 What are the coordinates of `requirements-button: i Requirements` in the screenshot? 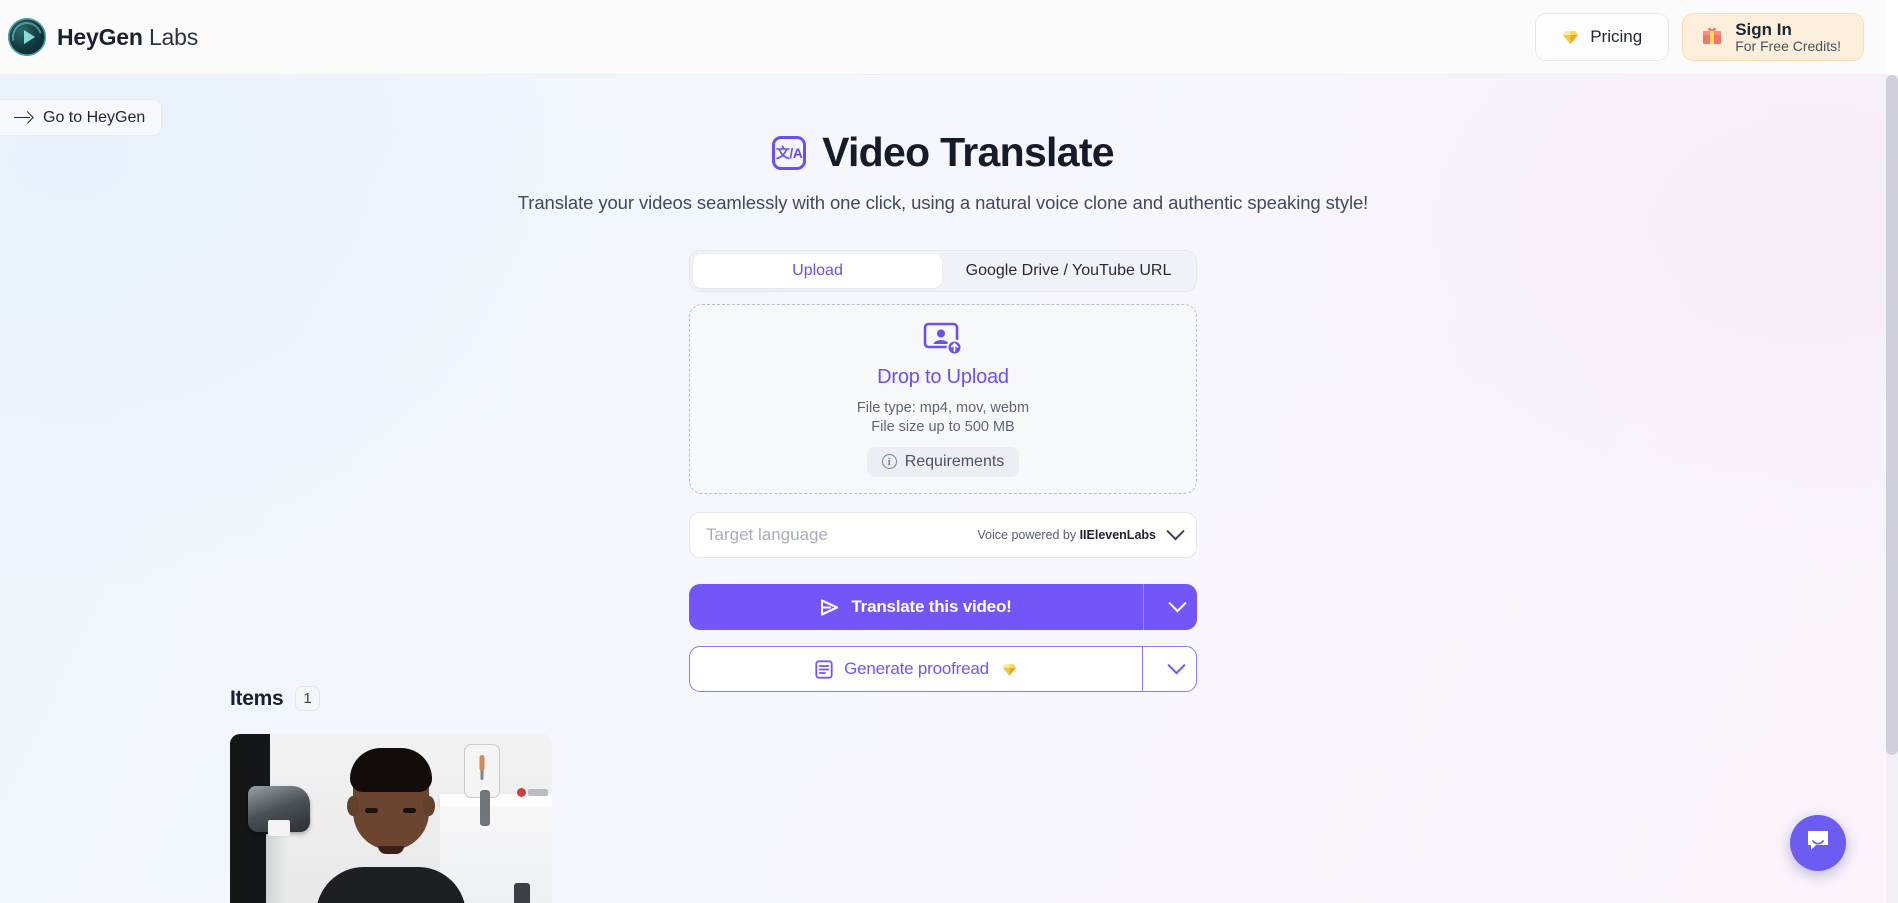 It's located at (943, 461).